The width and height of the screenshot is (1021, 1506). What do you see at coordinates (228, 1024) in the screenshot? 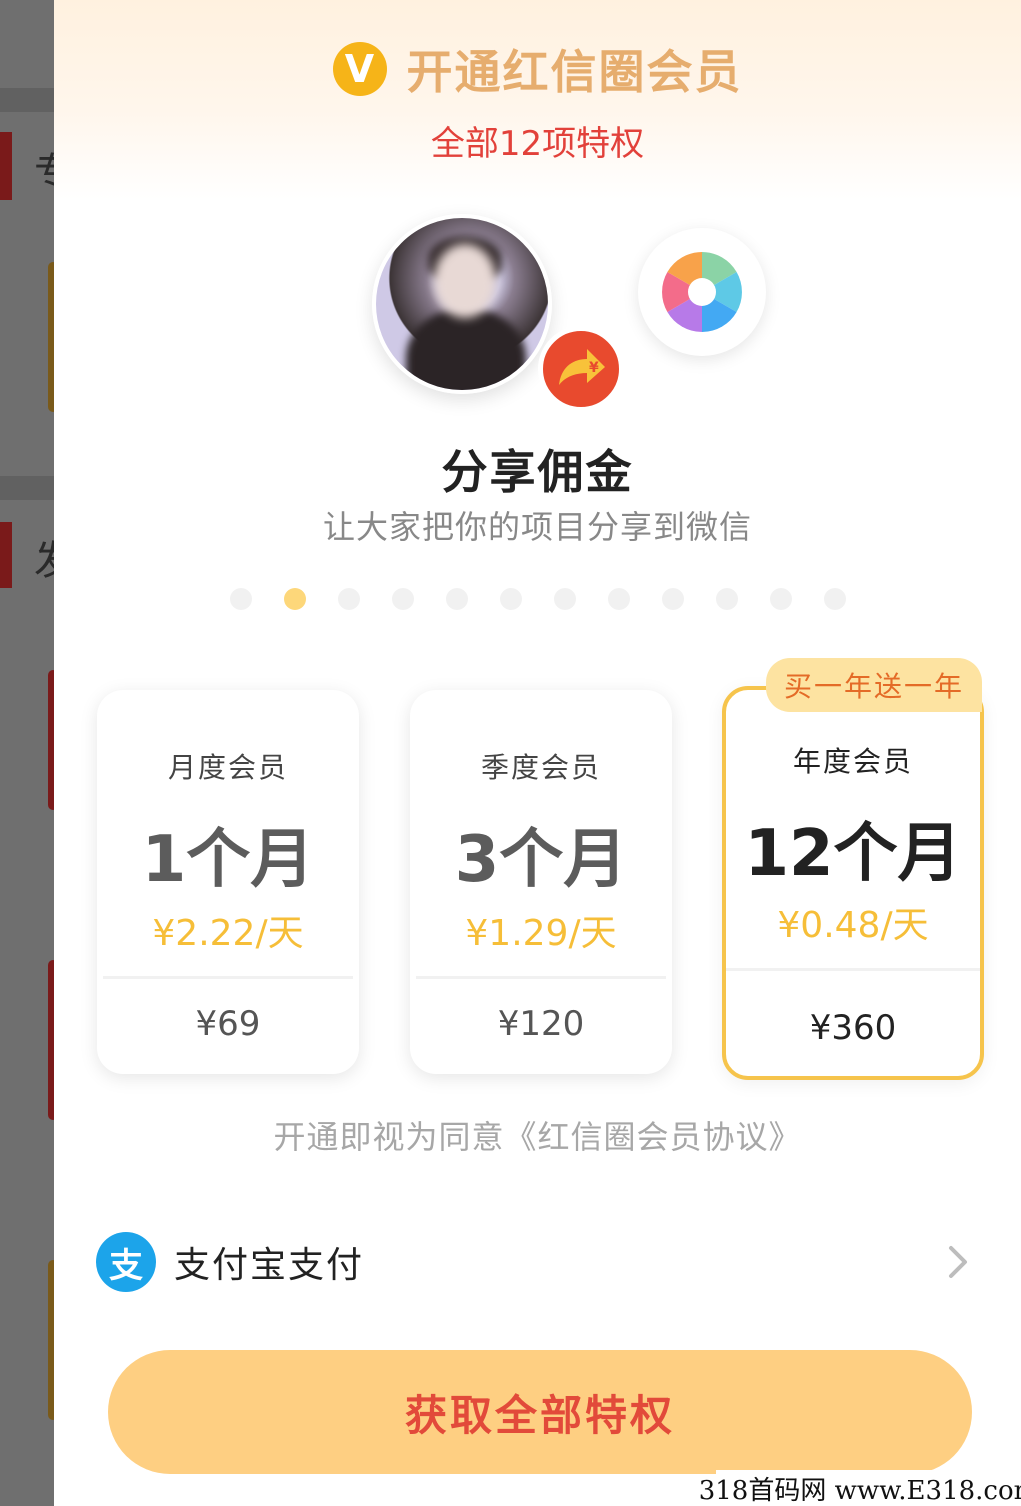
I see `plan-price: ¥69` at bounding box center [228, 1024].